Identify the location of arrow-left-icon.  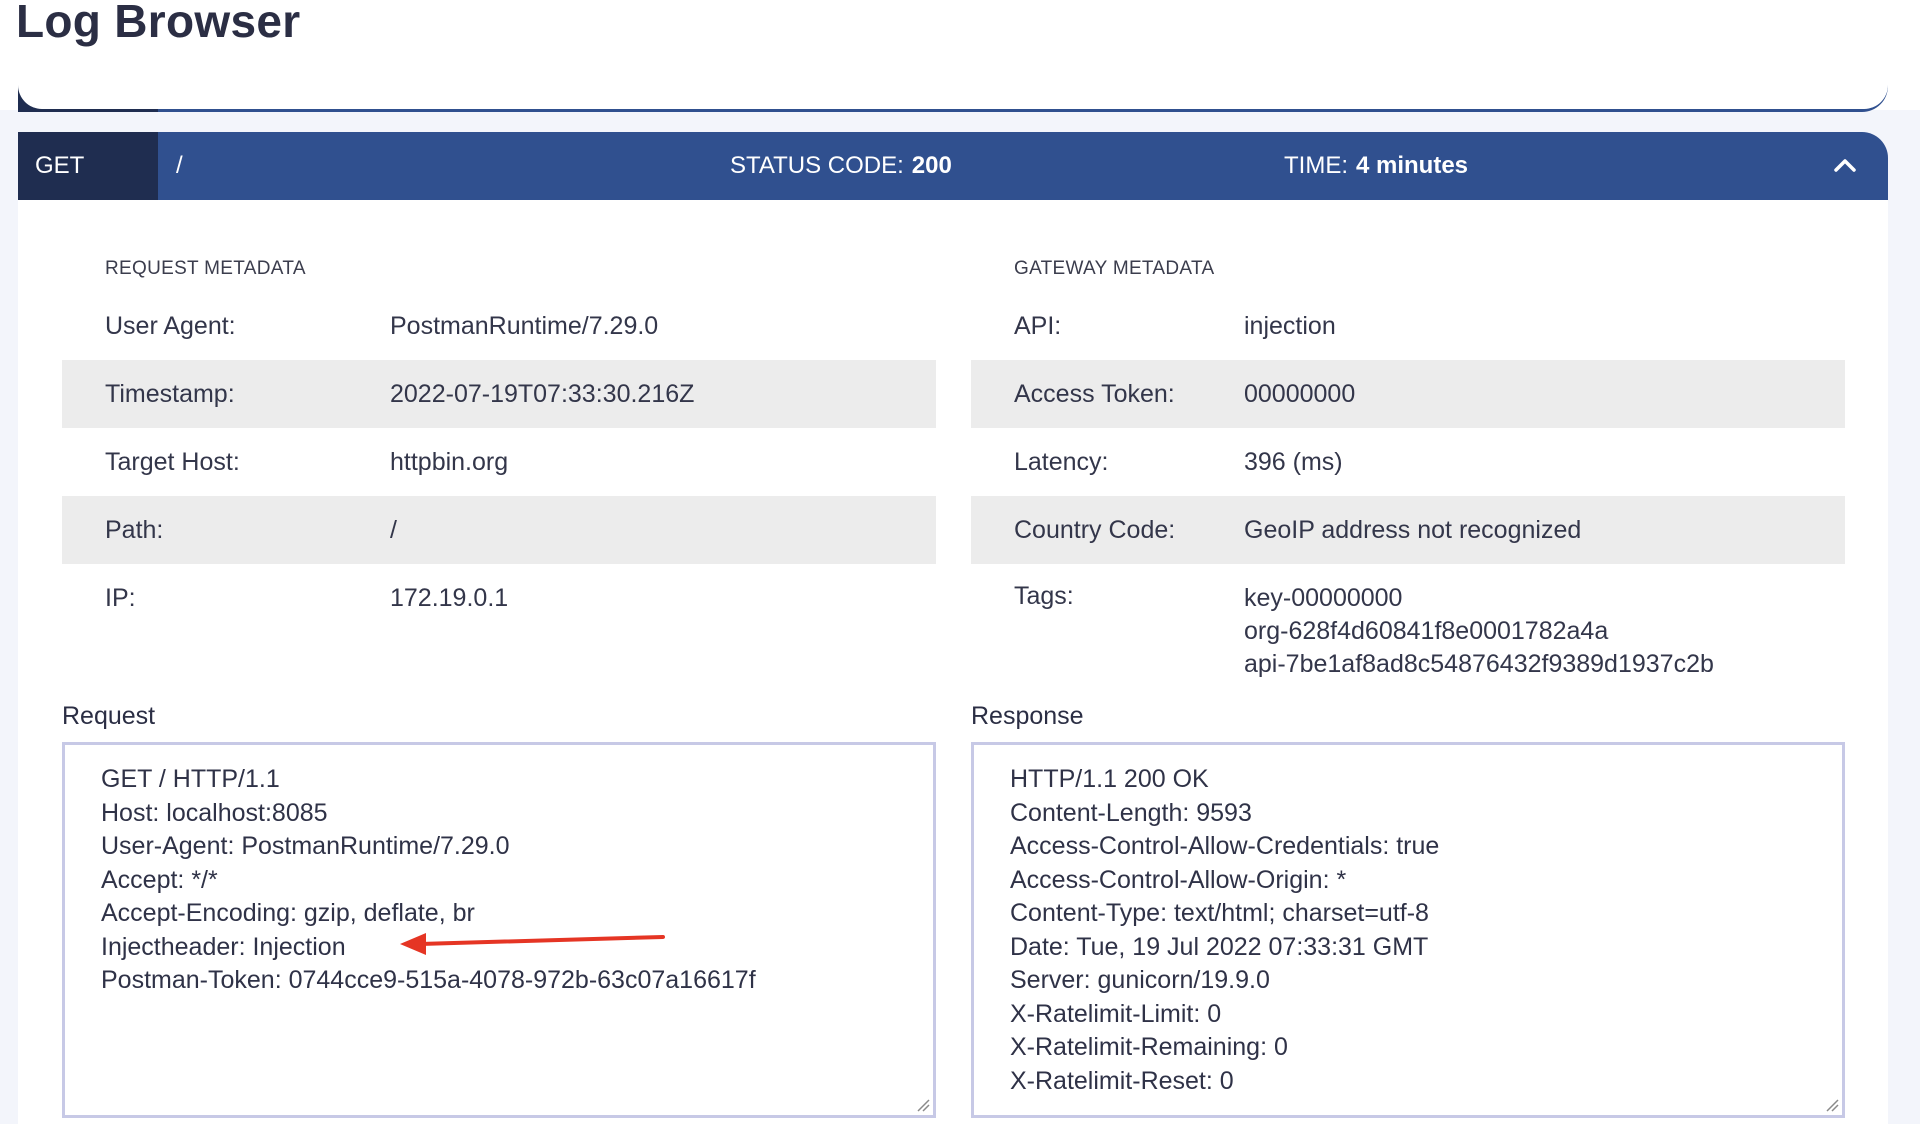
(532, 944).